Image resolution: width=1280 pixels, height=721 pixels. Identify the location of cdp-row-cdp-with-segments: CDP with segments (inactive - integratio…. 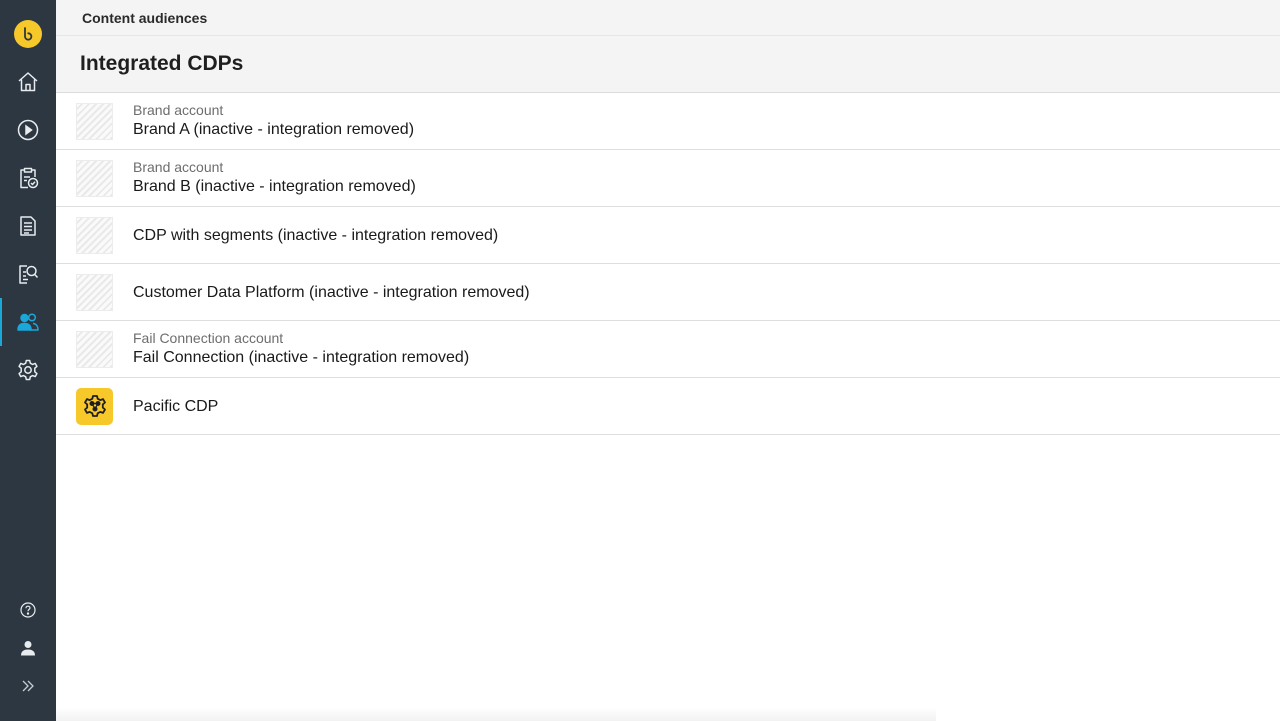
(668, 235).